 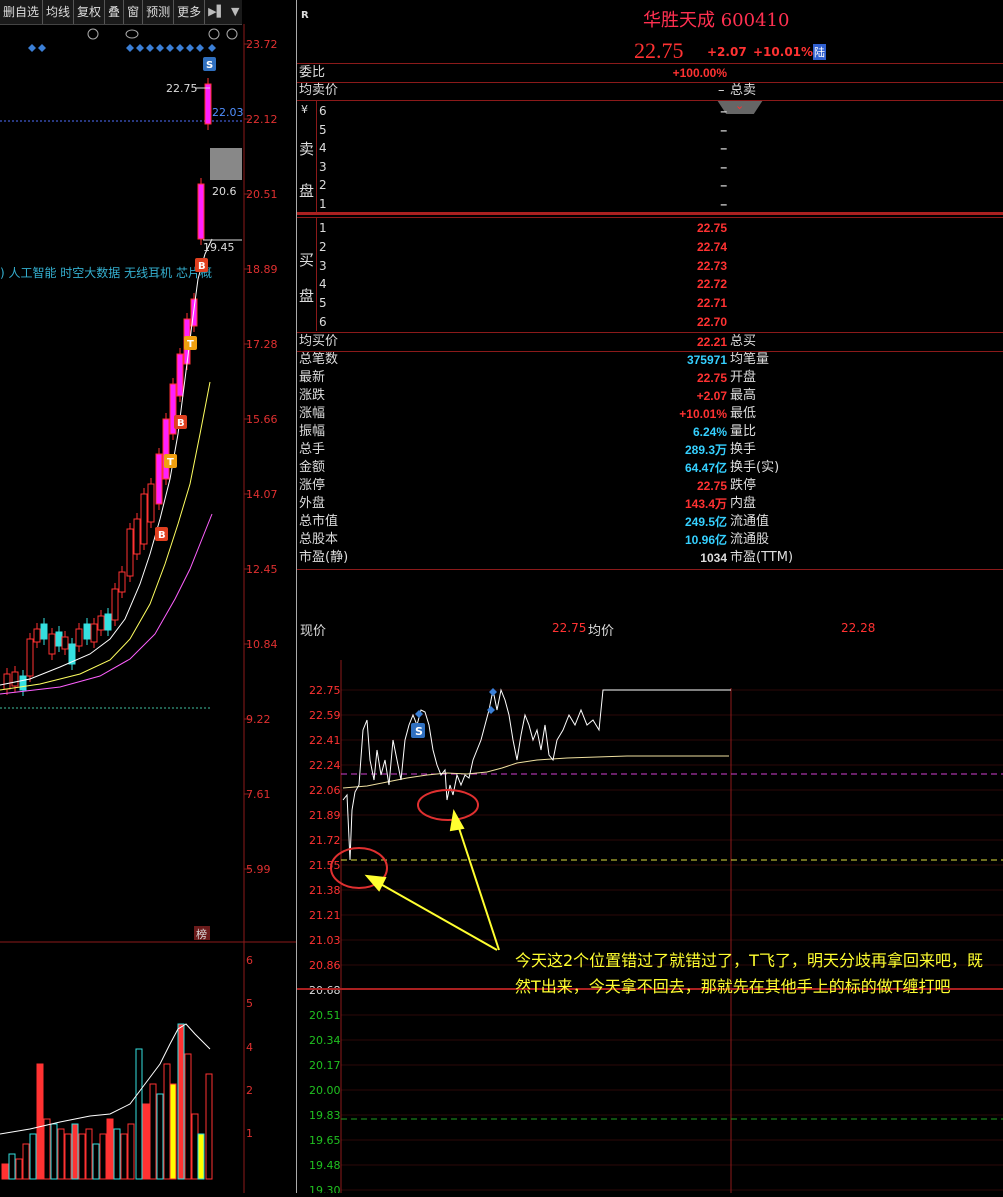 I want to click on book-level: 2, so click(x=323, y=185).